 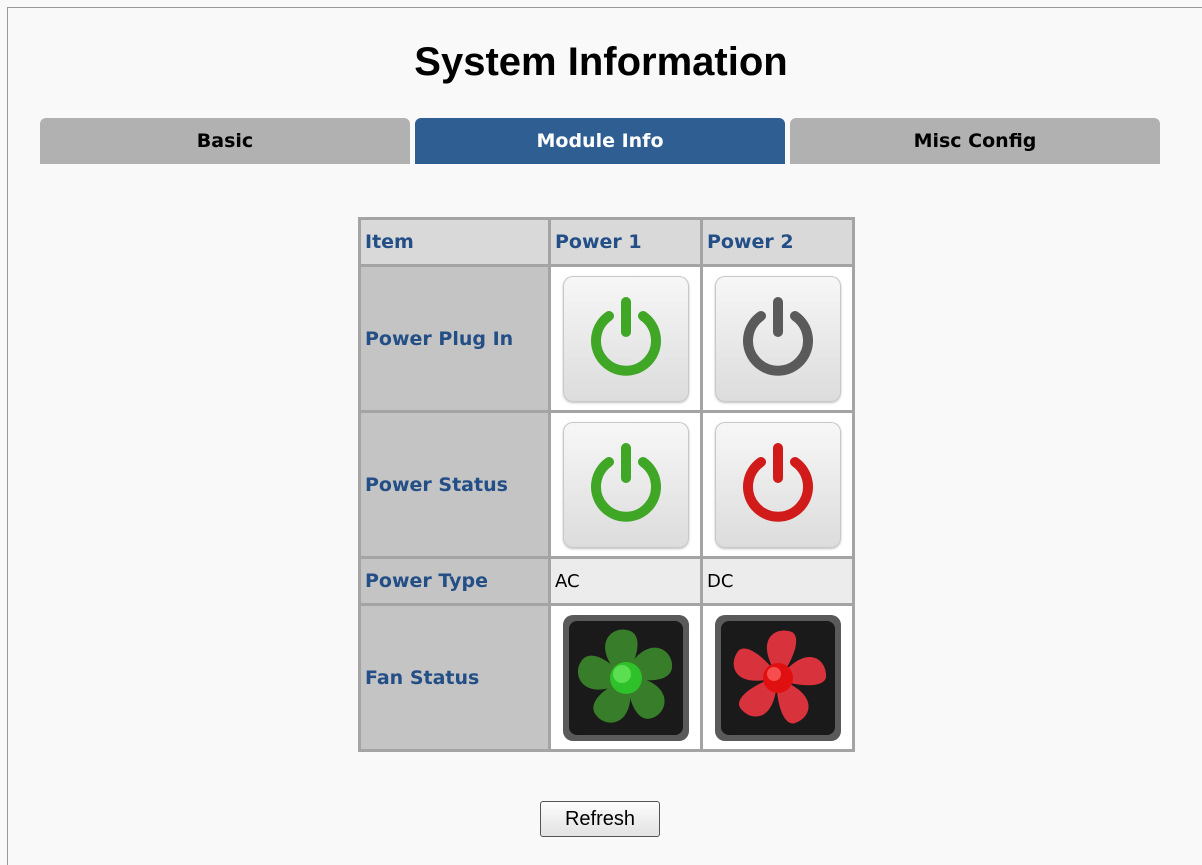 I want to click on power-icon-gray, so click(x=777, y=338).